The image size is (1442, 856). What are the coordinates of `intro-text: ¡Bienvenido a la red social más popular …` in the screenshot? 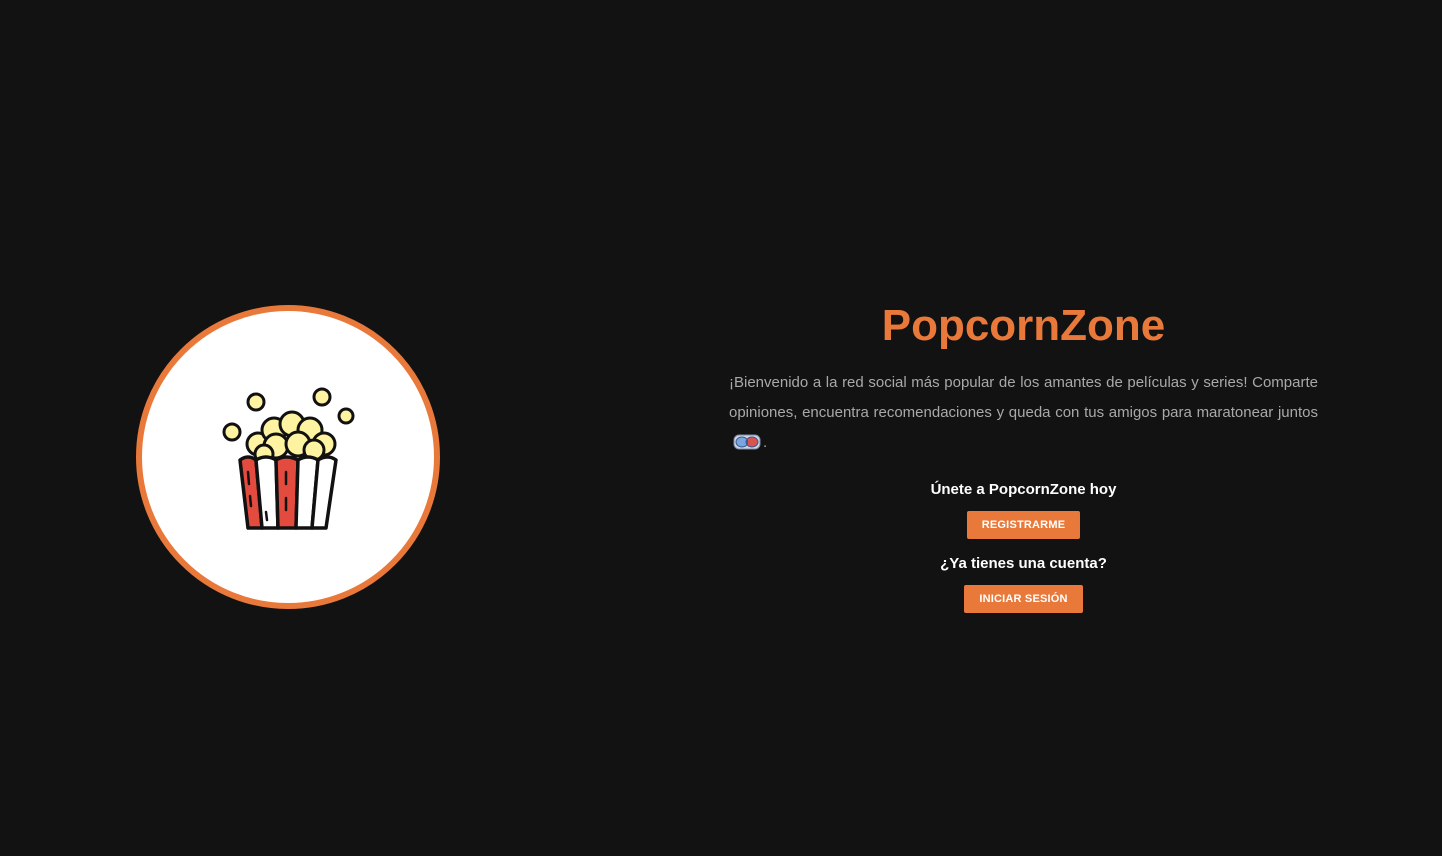 It's located at (1023, 397).